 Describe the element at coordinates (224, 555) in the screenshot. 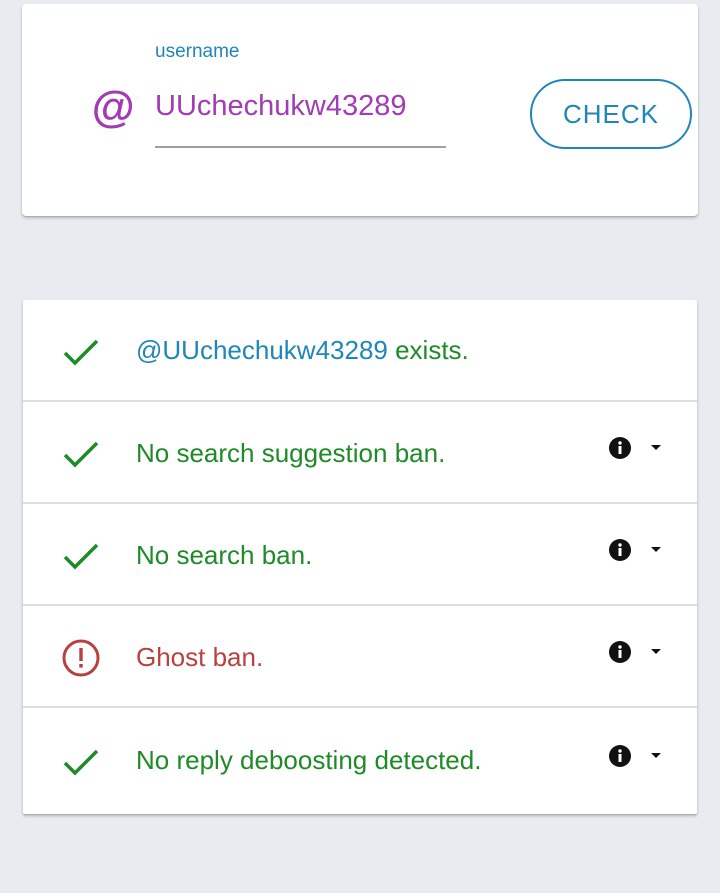

I see `result-text-search: No search ban.` at that location.